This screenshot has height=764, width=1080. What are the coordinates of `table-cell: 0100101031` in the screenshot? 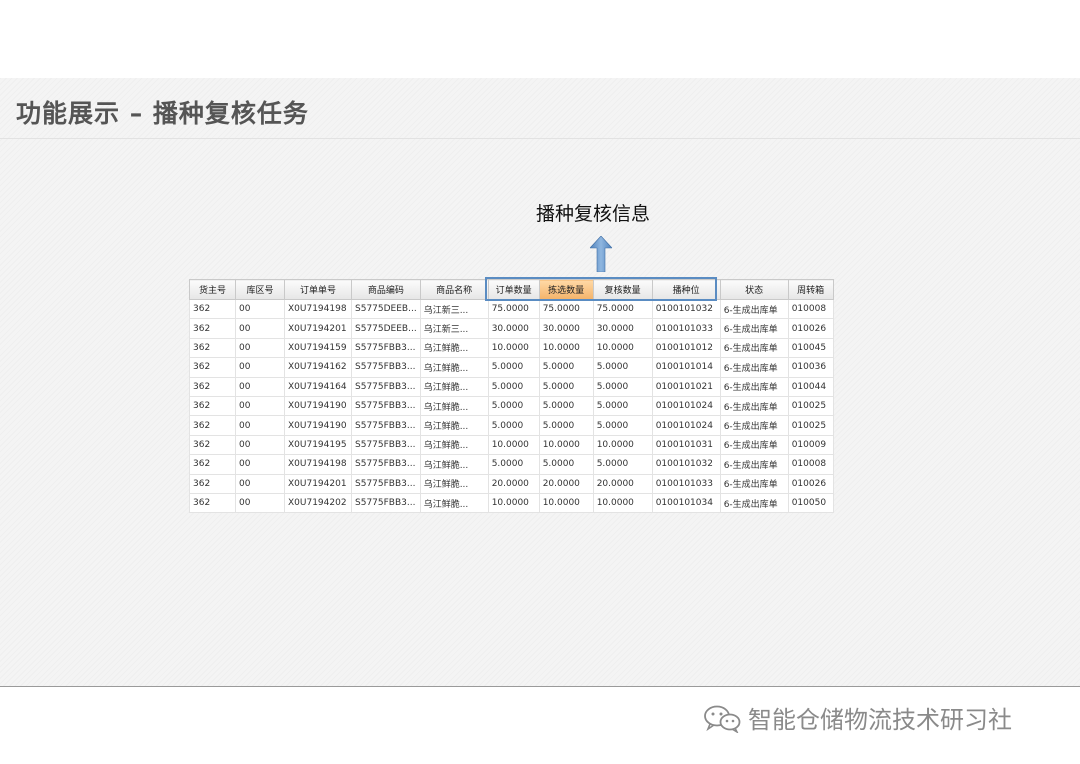 It's located at (686, 445).